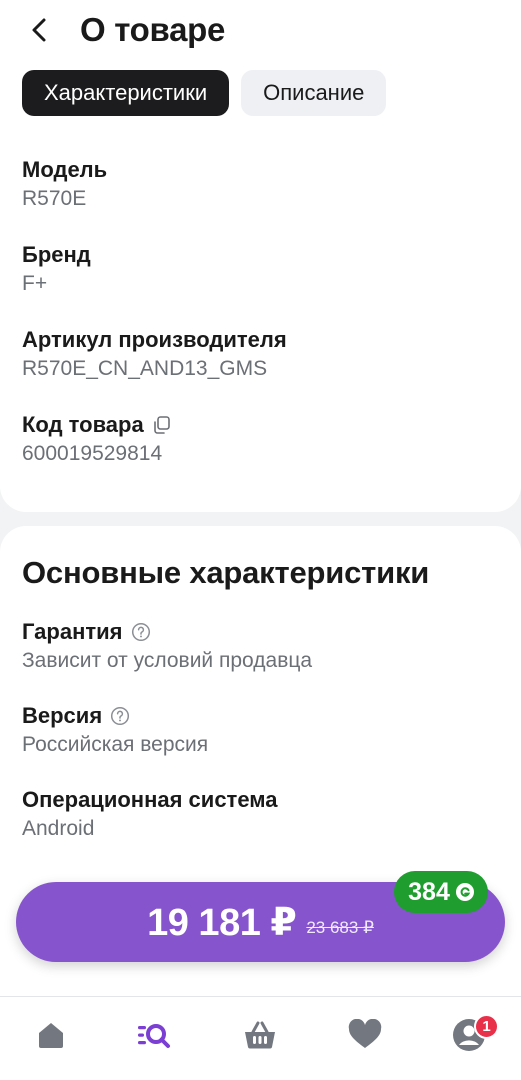  I want to click on spec-operating-system: Операционная система Android, so click(262, 813).